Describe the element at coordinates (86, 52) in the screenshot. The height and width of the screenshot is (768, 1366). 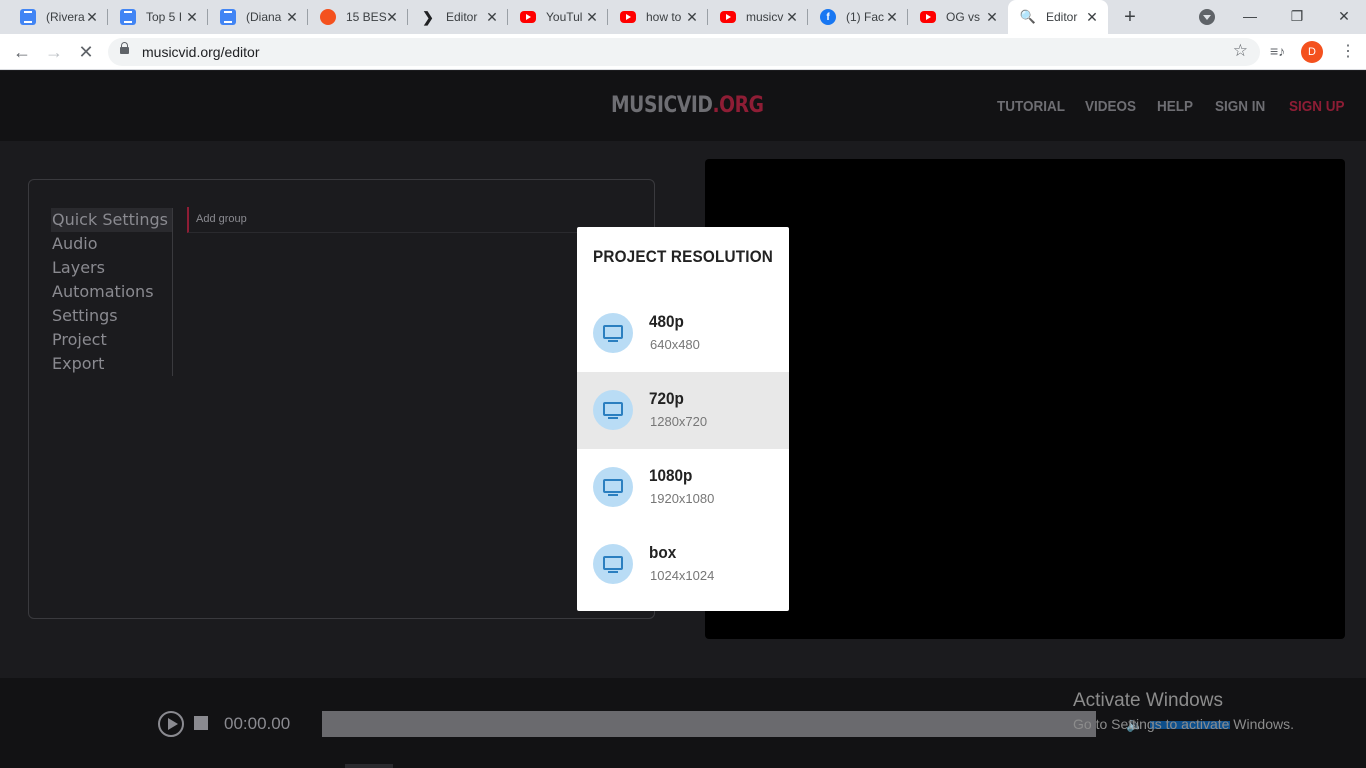
I see `stop-loading-icon: ✕` at that location.